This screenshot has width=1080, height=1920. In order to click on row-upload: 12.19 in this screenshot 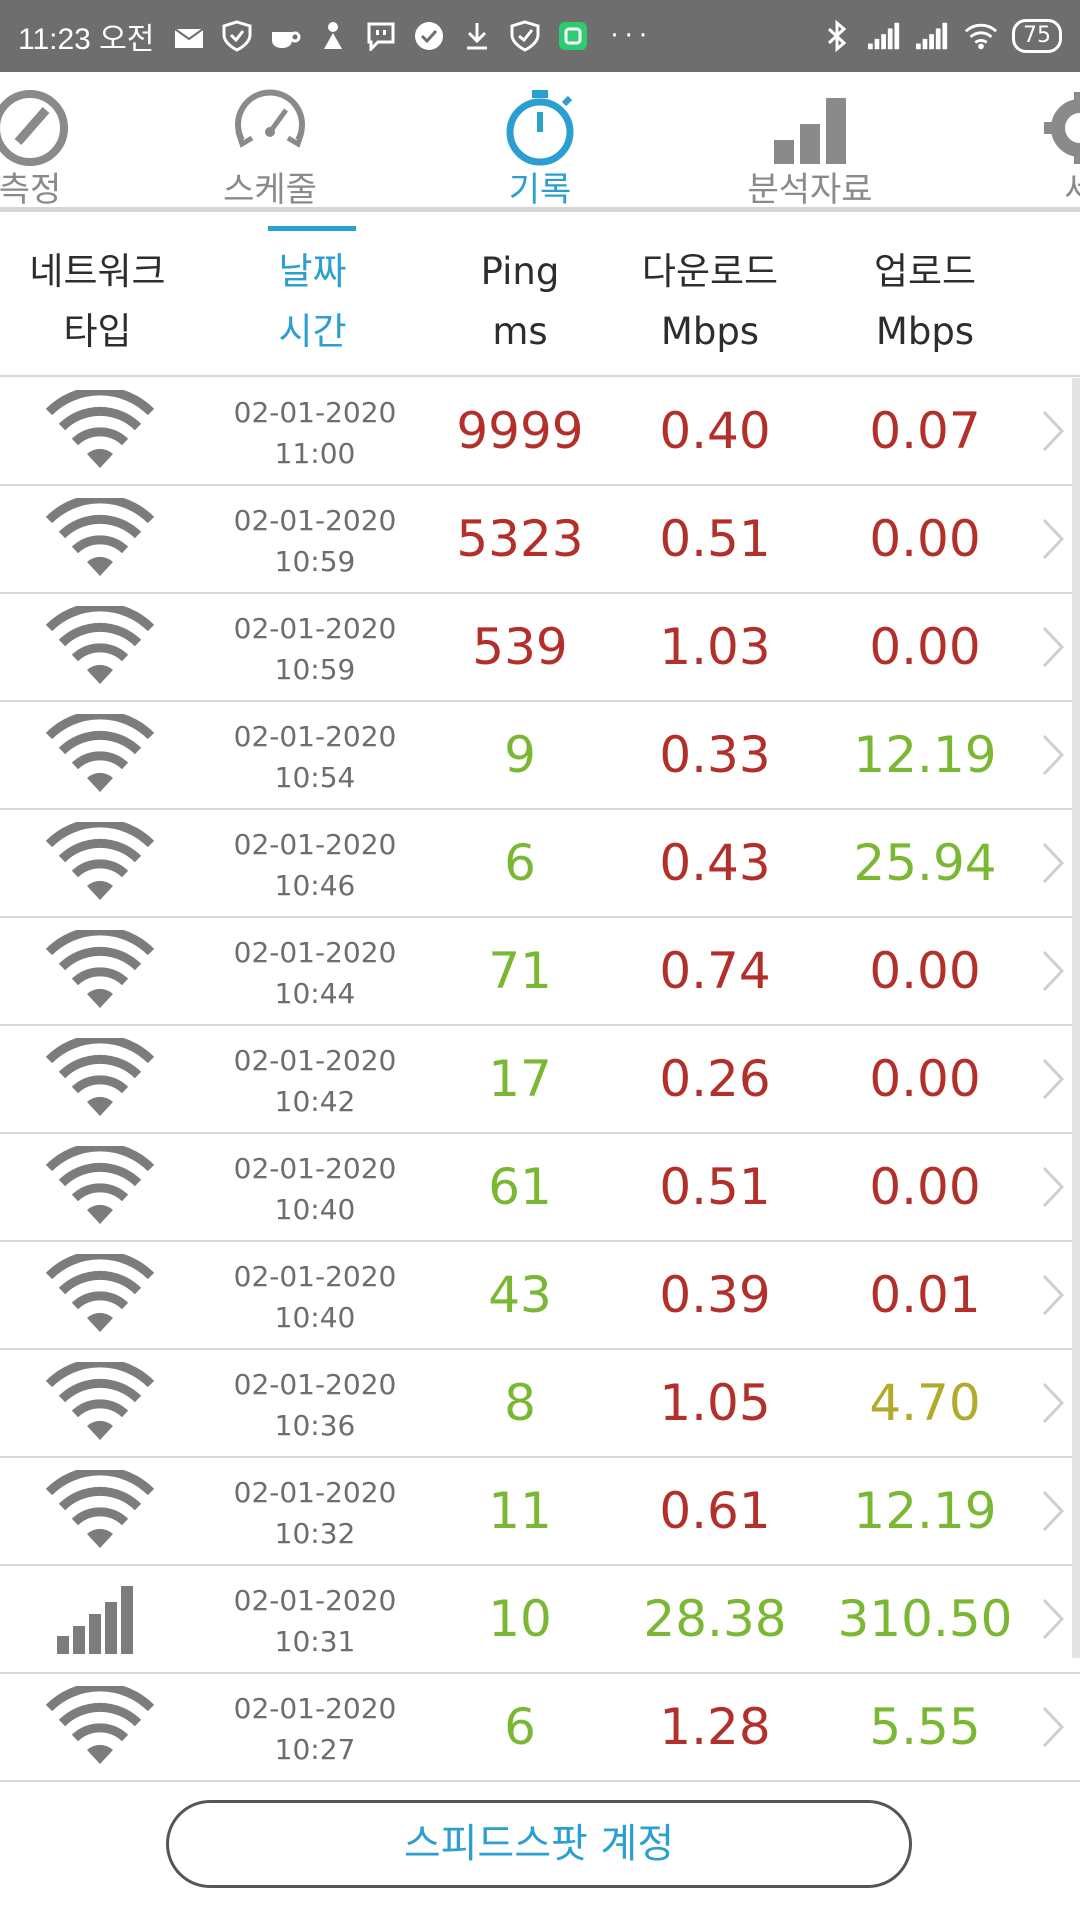, I will do `click(925, 1511)`.